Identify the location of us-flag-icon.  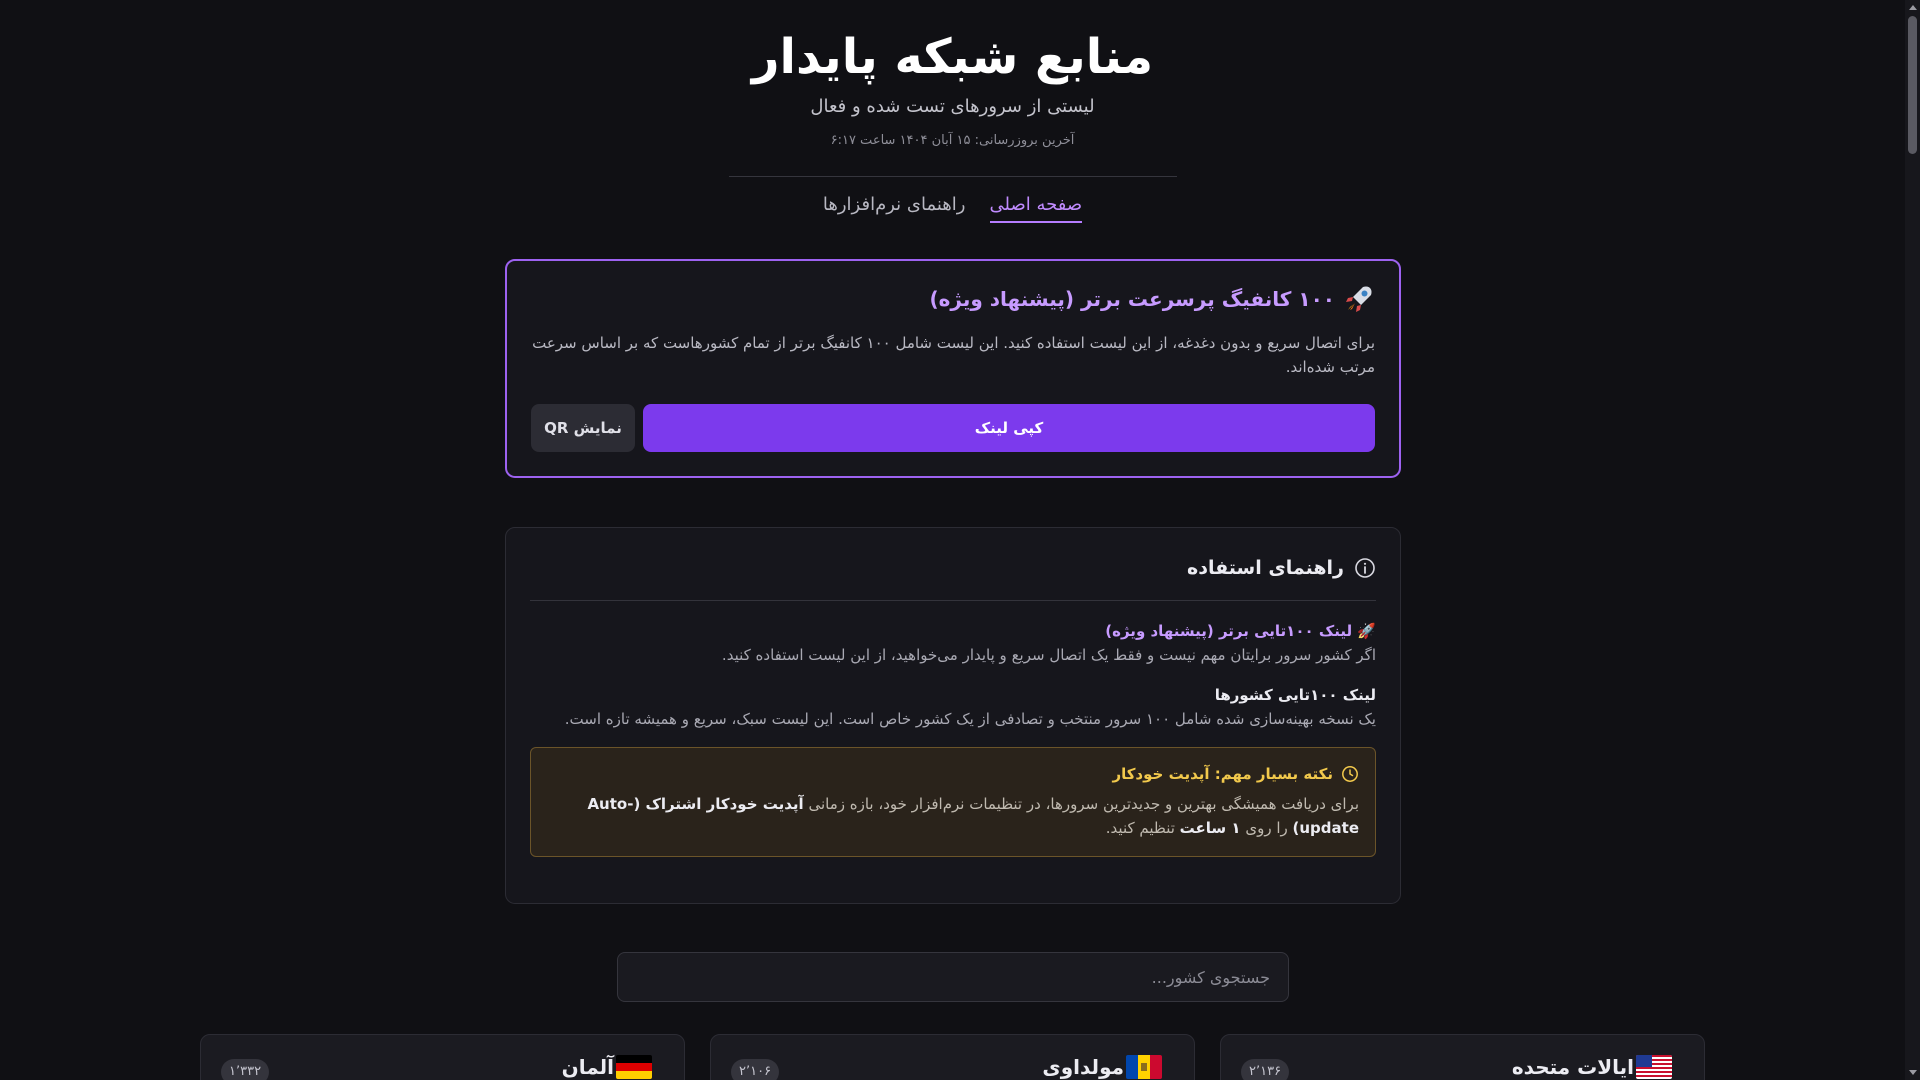
(1654, 1067).